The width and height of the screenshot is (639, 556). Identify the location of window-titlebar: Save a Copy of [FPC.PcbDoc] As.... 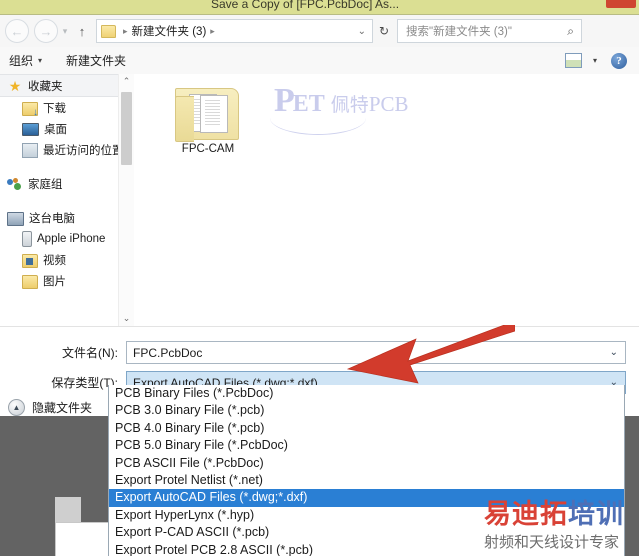
(319, 7).